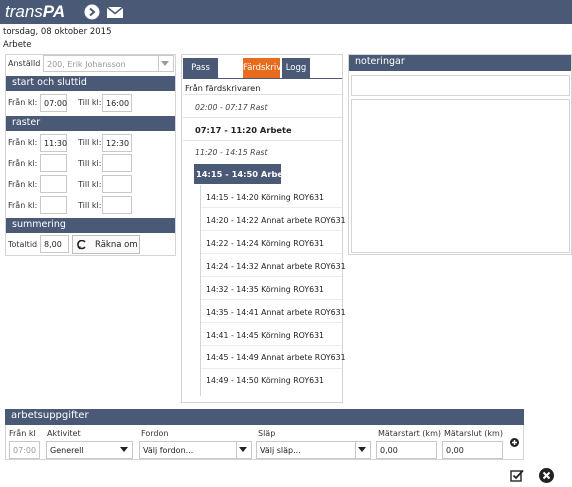  Describe the element at coordinates (22, 433) in the screenshot. I see `col-from-label: Från kl` at that location.